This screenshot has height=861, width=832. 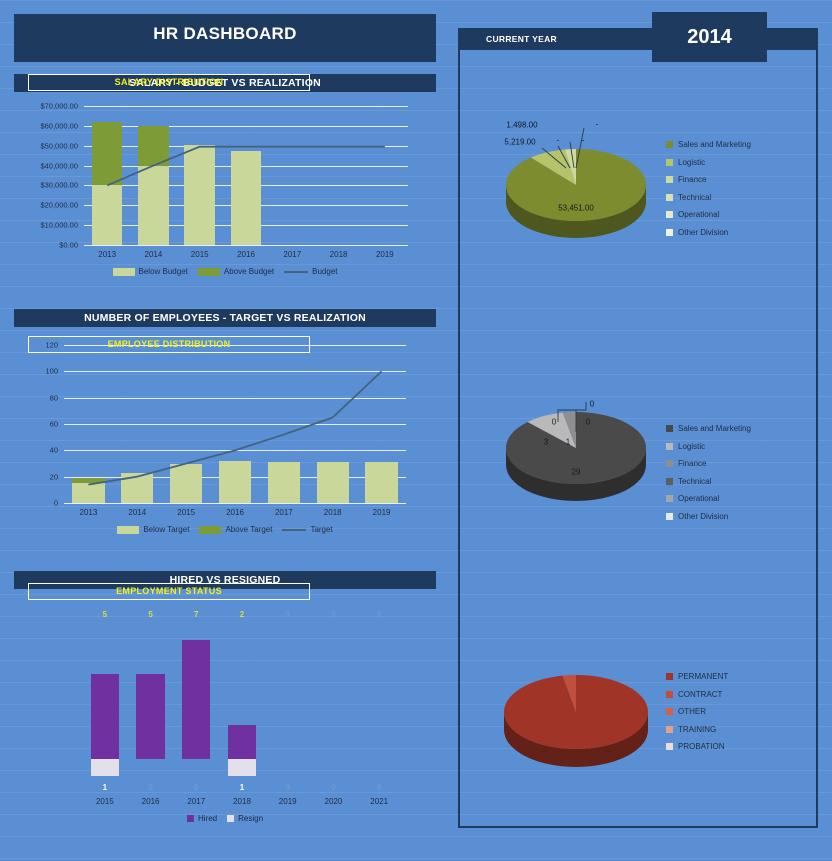 What do you see at coordinates (169, 344) in the screenshot?
I see `employee-distribution-title: EMPLOYEE DISTRIBUTION` at bounding box center [169, 344].